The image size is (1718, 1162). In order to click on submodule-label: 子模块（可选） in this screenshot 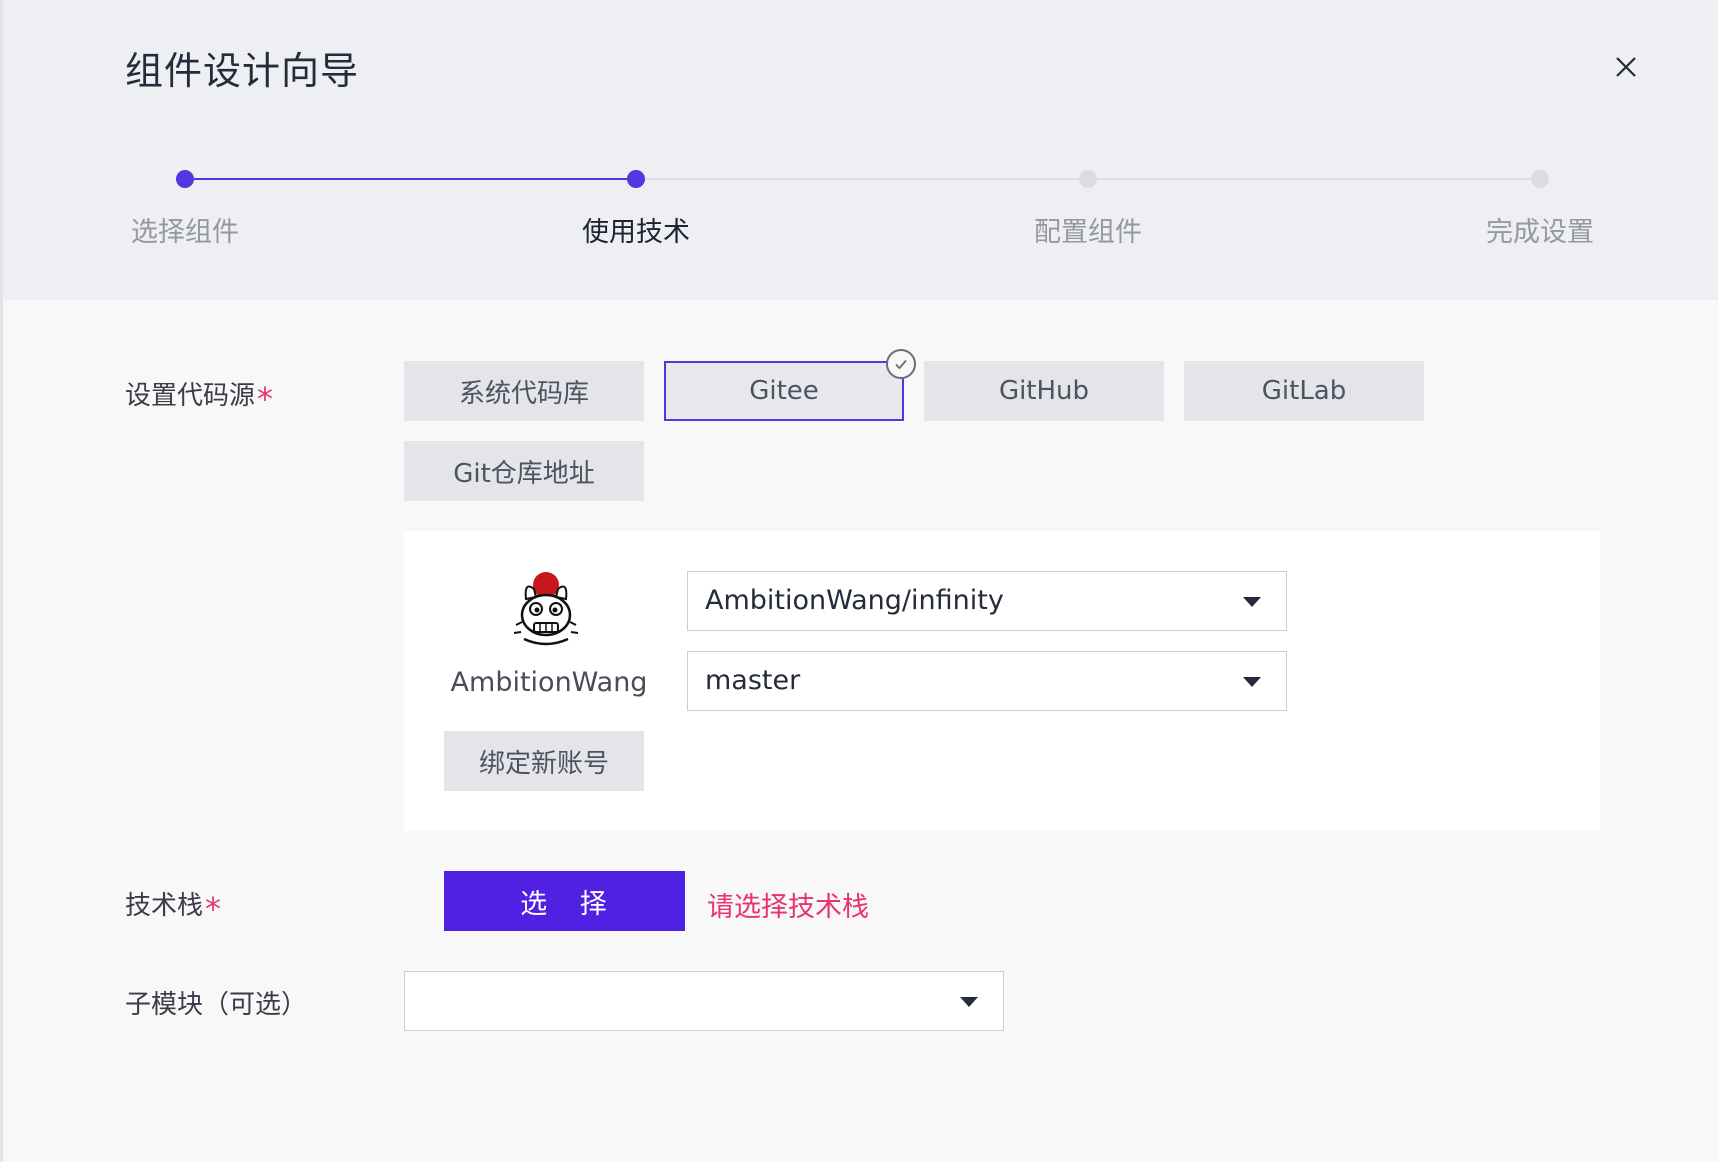, I will do `click(216, 1005)`.